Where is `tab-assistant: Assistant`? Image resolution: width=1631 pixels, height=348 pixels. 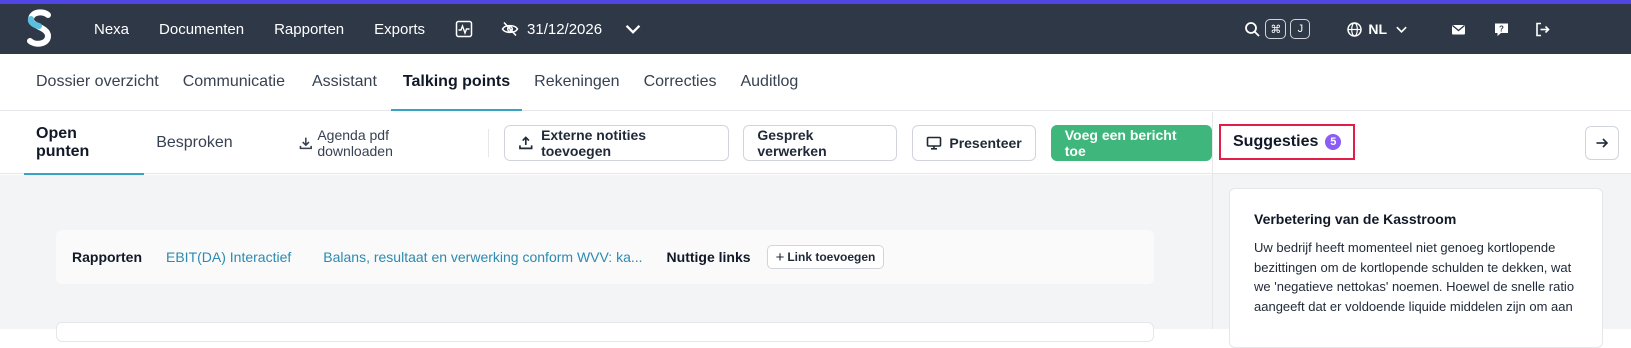 tab-assistant: Assistant is located at coordinates (344, 82).